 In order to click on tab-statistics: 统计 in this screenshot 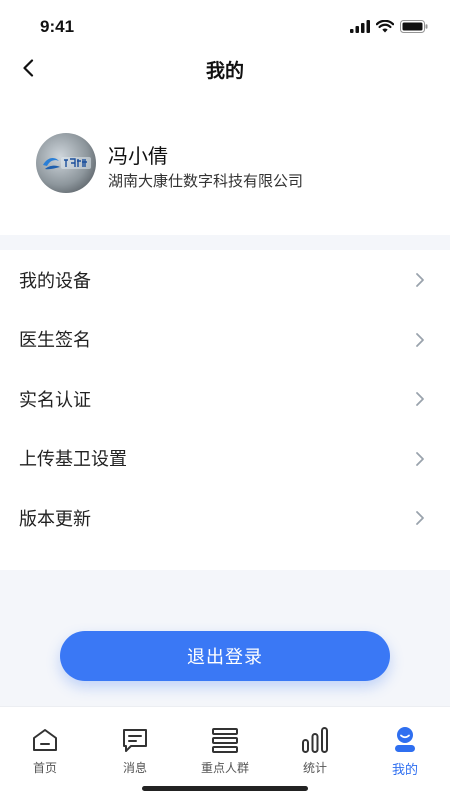, I will do `click(315, 747)`.